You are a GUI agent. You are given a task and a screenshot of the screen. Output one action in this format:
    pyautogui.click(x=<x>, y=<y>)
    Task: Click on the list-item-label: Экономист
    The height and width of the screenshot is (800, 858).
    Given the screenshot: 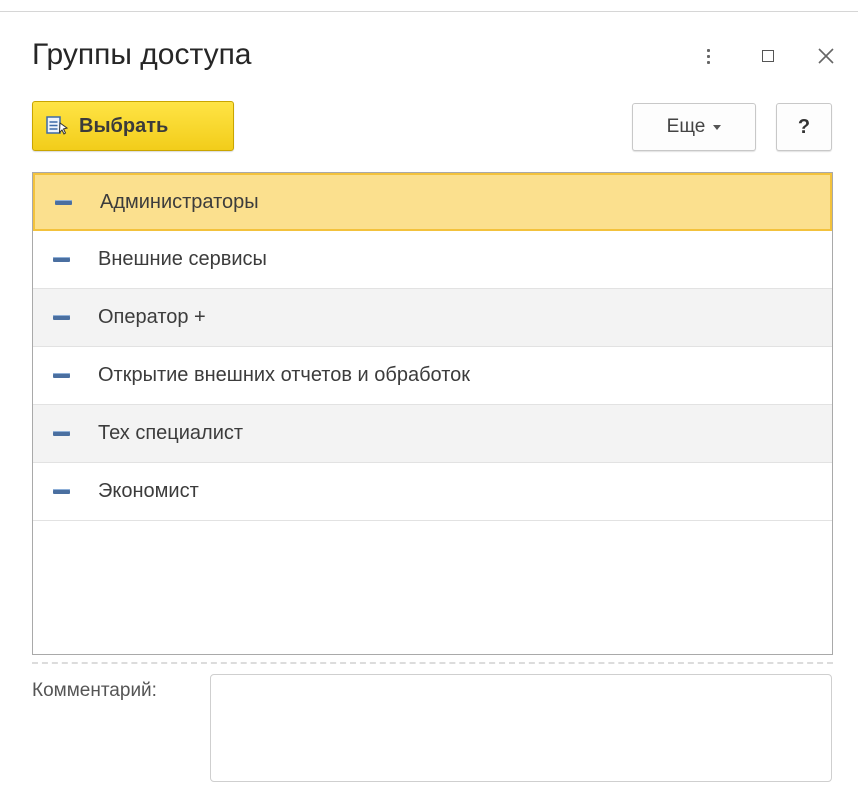 What is the action you would take?
    pyautogui.click(x=148, y=491)
    